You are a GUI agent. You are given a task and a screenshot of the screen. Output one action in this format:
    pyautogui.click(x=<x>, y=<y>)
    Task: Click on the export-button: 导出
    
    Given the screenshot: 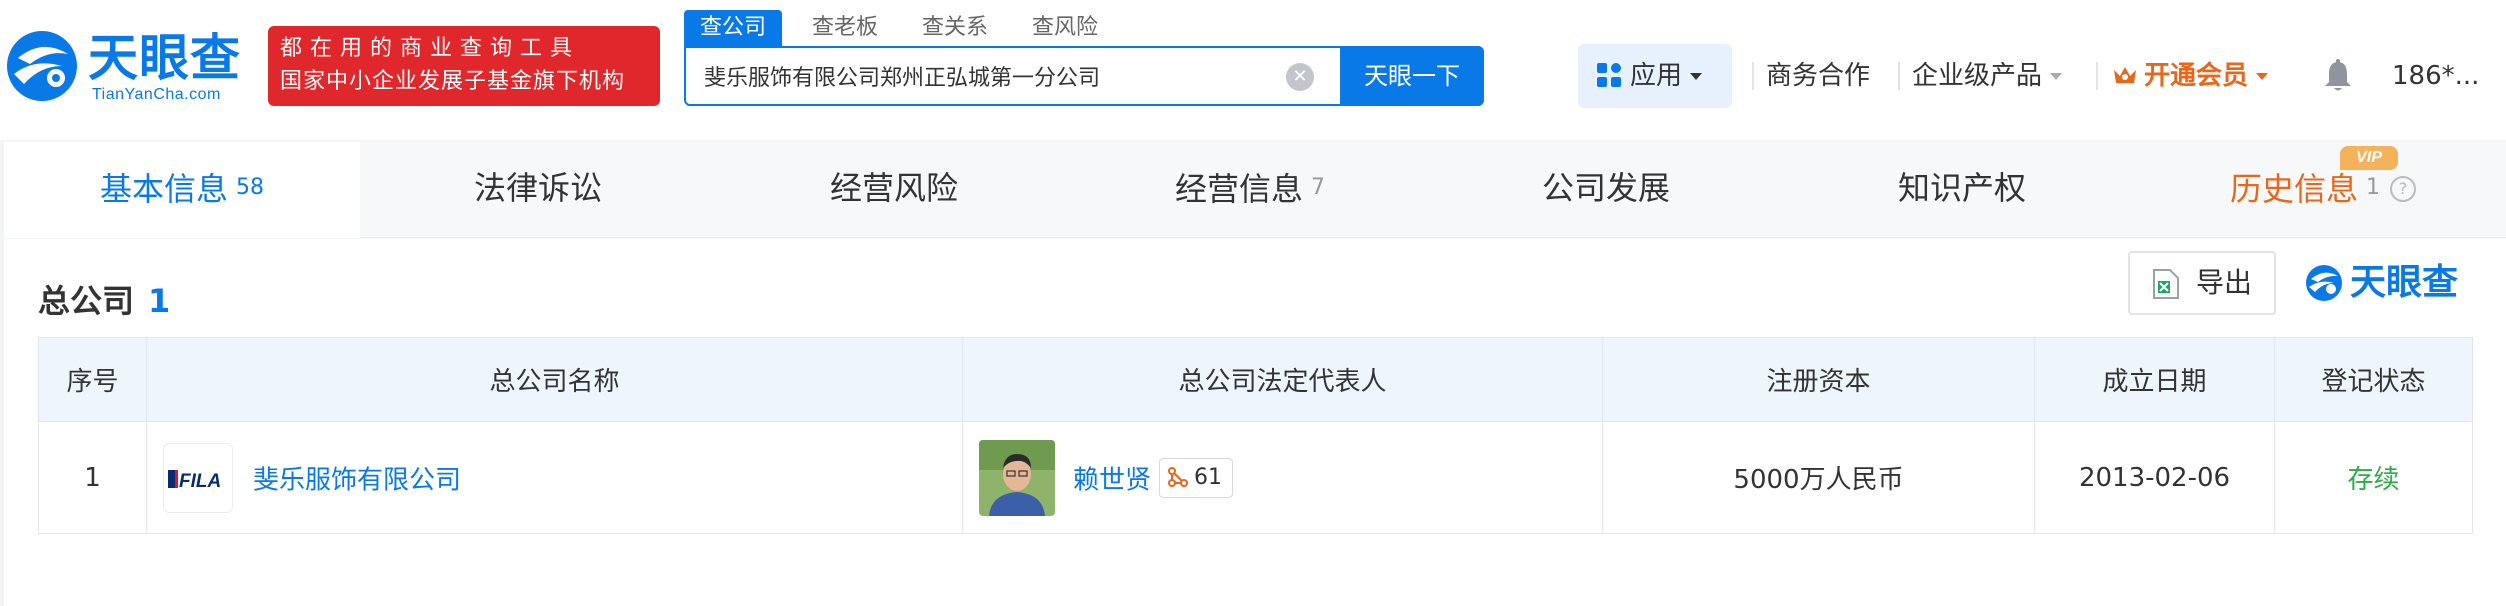 What is the action you would take?
    pyautogui.click(x=2202, y=283)
    